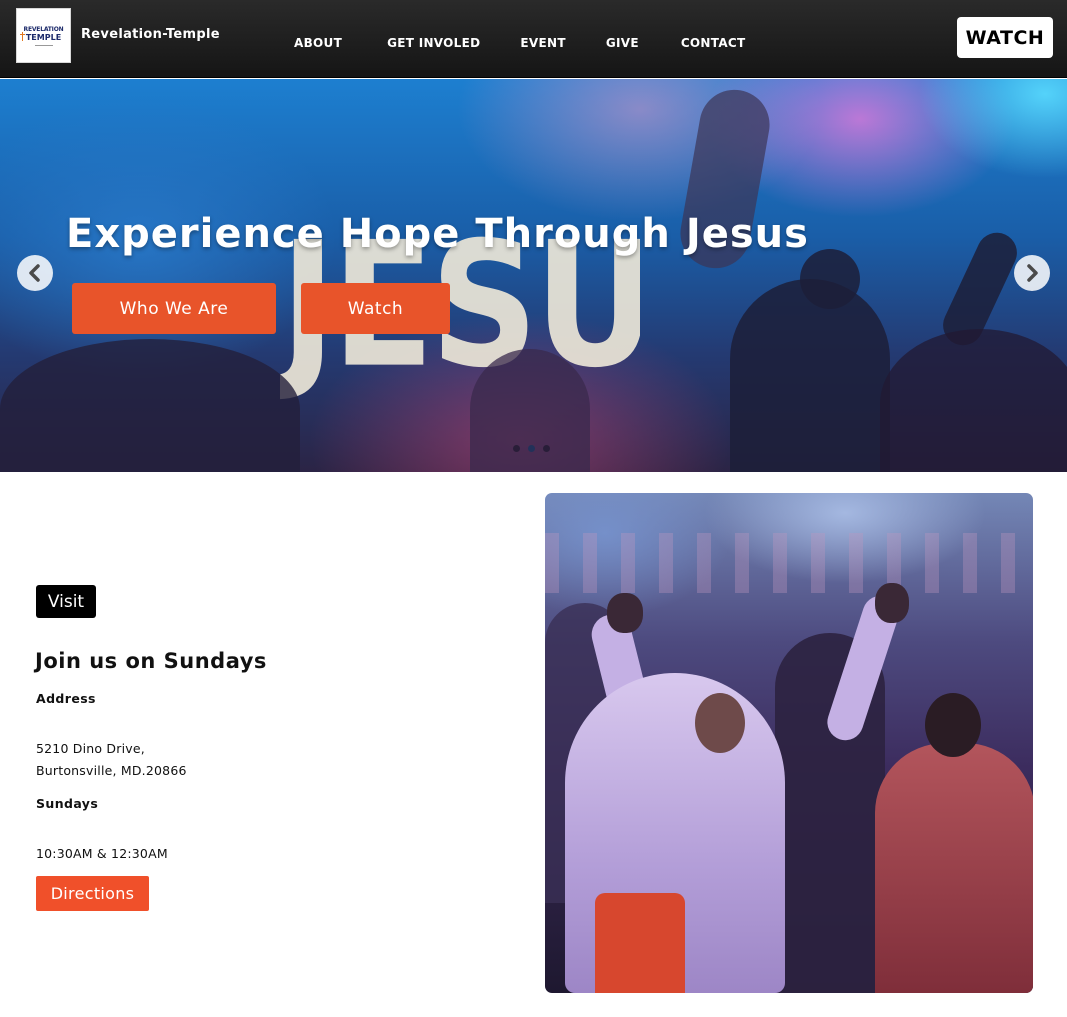 This screenshot has width=1067, height=1017. Describe the element at coordinates (437, 234) in the screenshot. I see `hero-title: Experience Hope Through Jesus` at that location.